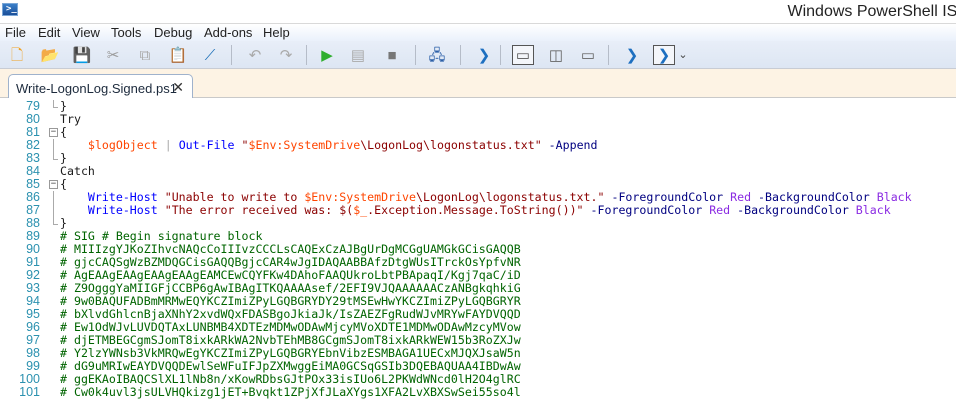 The image size is (956, 406). Describe the element at coordinates (206, 145) in the screenshot. I see `token-cmdlet: Out-File` at that location.